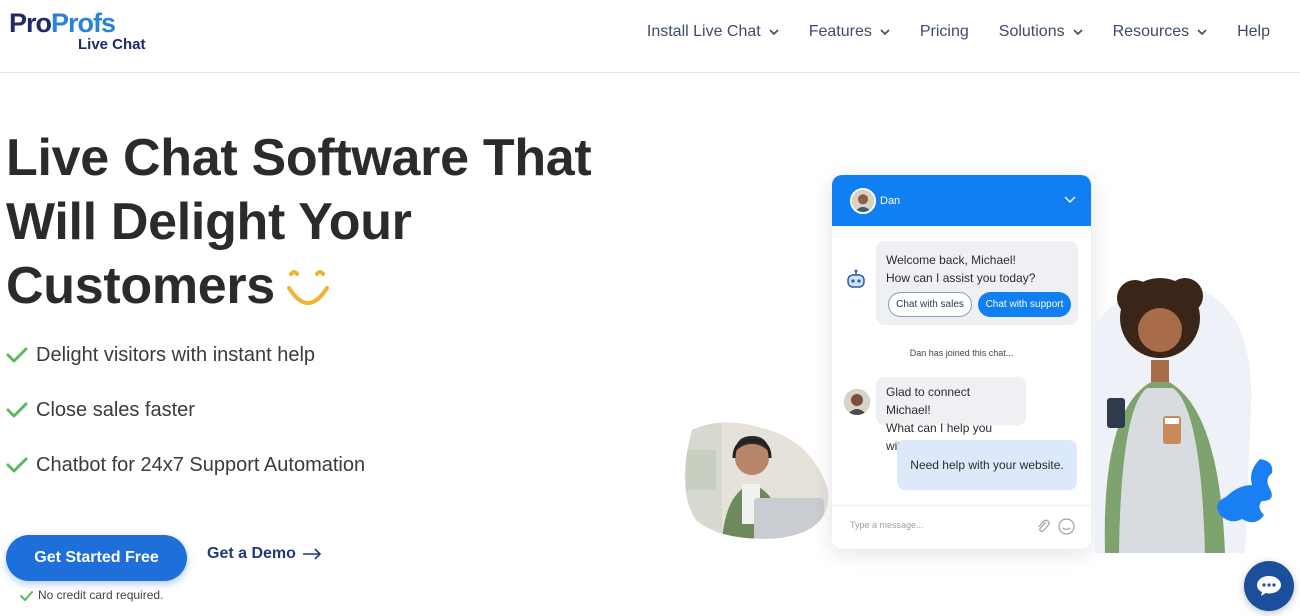  Describe the element at coordinates (961, 200) in the screenshot. I see `chat-header: Dan` at that location.